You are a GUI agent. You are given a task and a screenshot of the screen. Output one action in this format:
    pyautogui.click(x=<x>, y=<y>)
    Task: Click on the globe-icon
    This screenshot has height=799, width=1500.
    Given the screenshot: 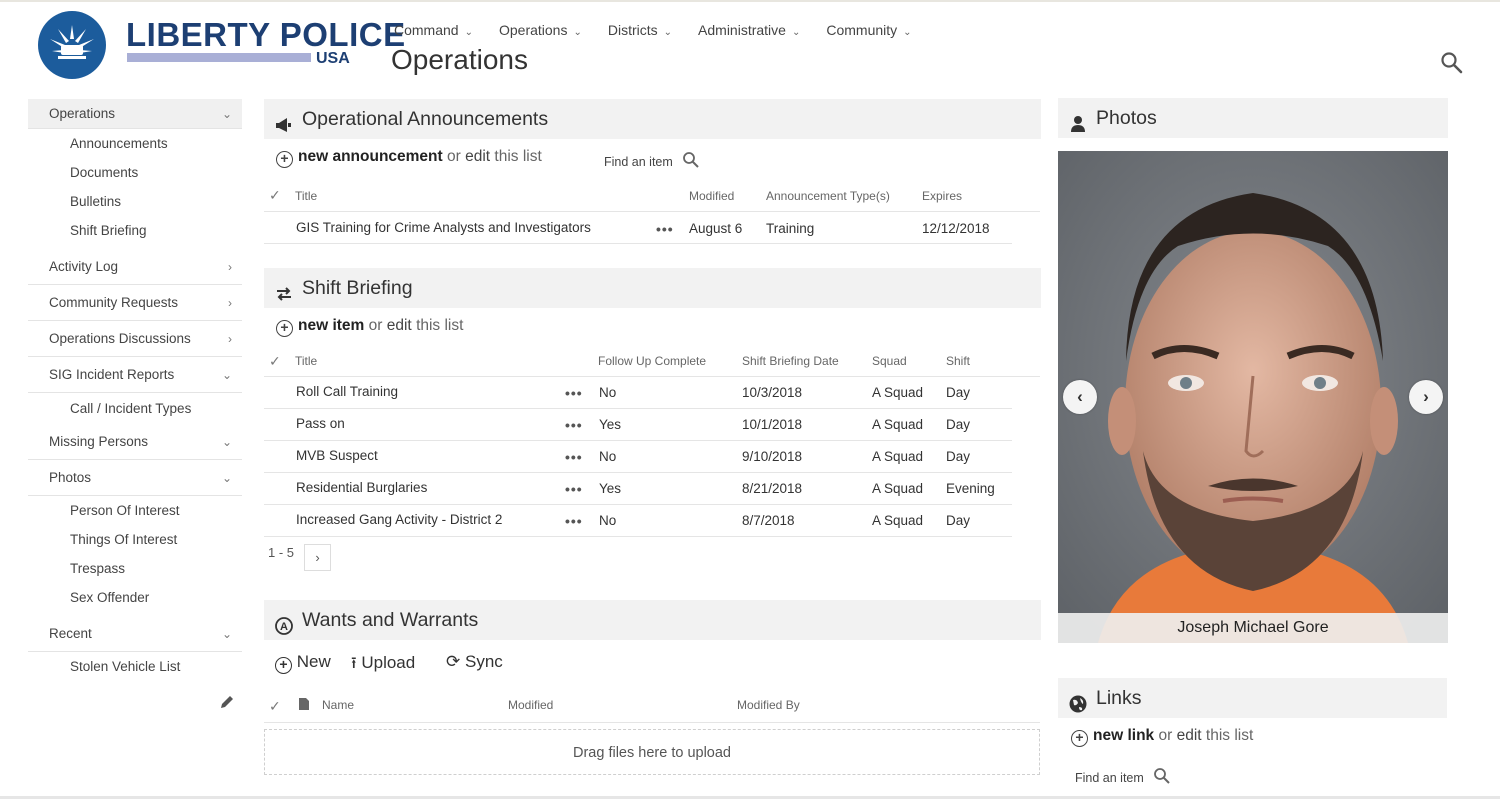 What is the action you would take?
    pyautogui.click(x=1078, y=700)
    